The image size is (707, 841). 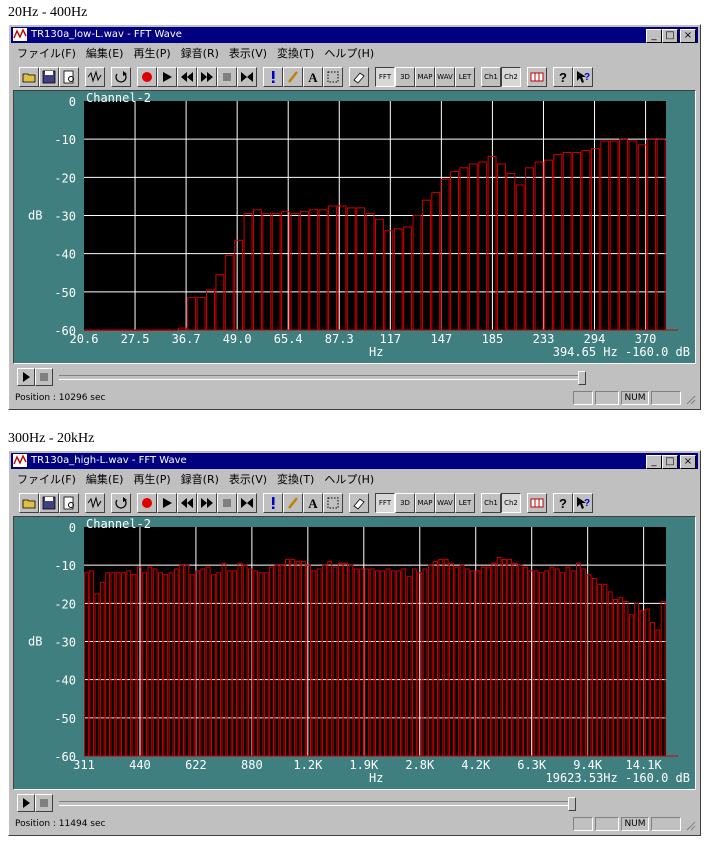 What do you see at coordinates (65, 255) in the screenshot?
I see `y-tick-label: -40` at bounding box center [65, 255].